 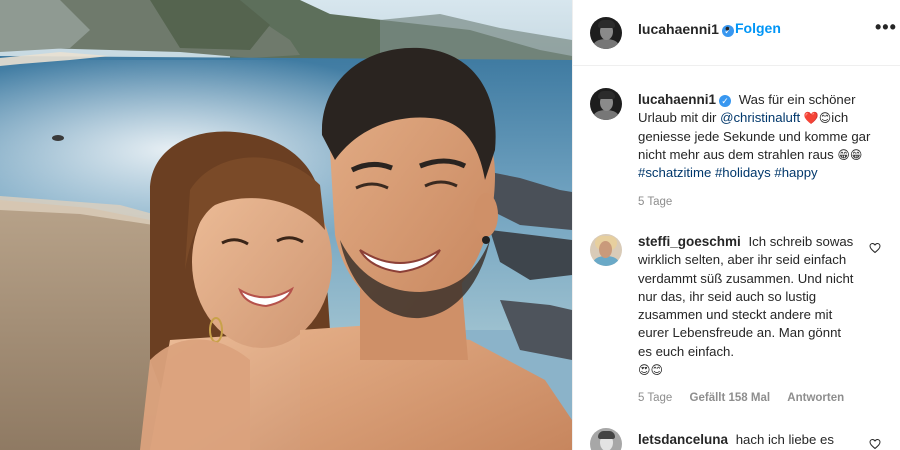 What do you see at coordinates (817, 118) in the screenshot?
I see `emoji-heart-smile: ❤️😊` at bounding box center [817, 118].